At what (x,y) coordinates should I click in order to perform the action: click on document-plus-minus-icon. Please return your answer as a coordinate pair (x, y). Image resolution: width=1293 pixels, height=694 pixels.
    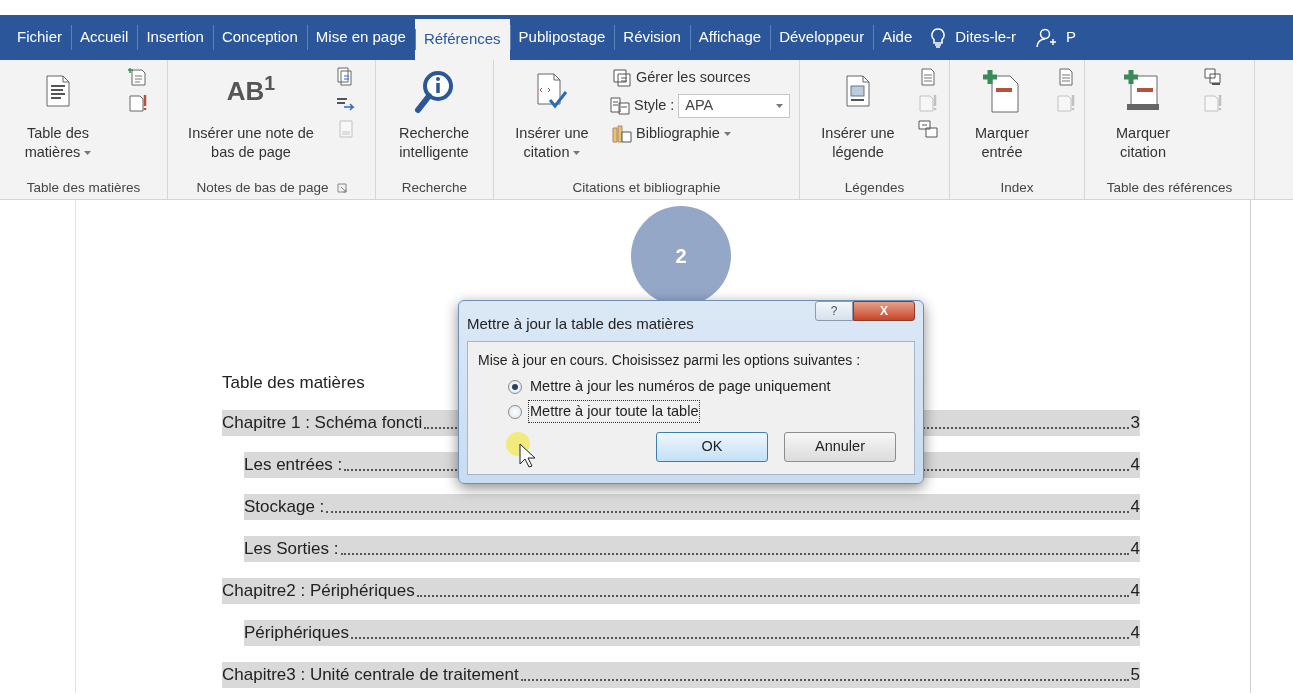
    Looking at the image, I should click on (1002, 92).